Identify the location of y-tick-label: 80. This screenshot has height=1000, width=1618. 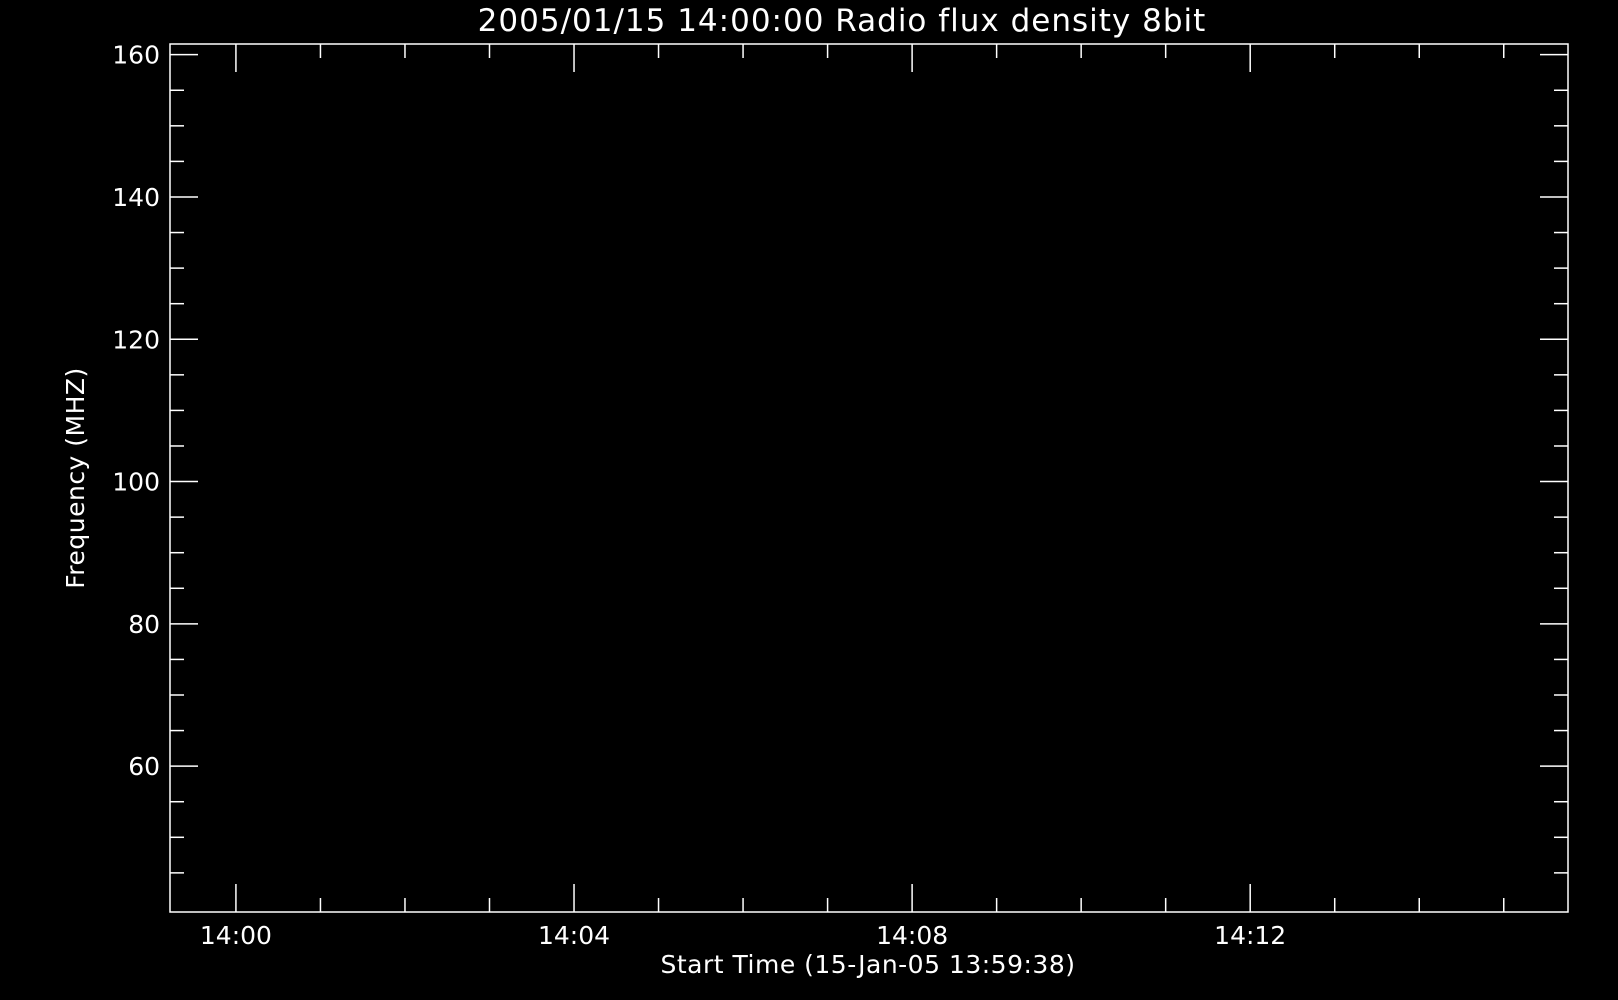
(144, 624).